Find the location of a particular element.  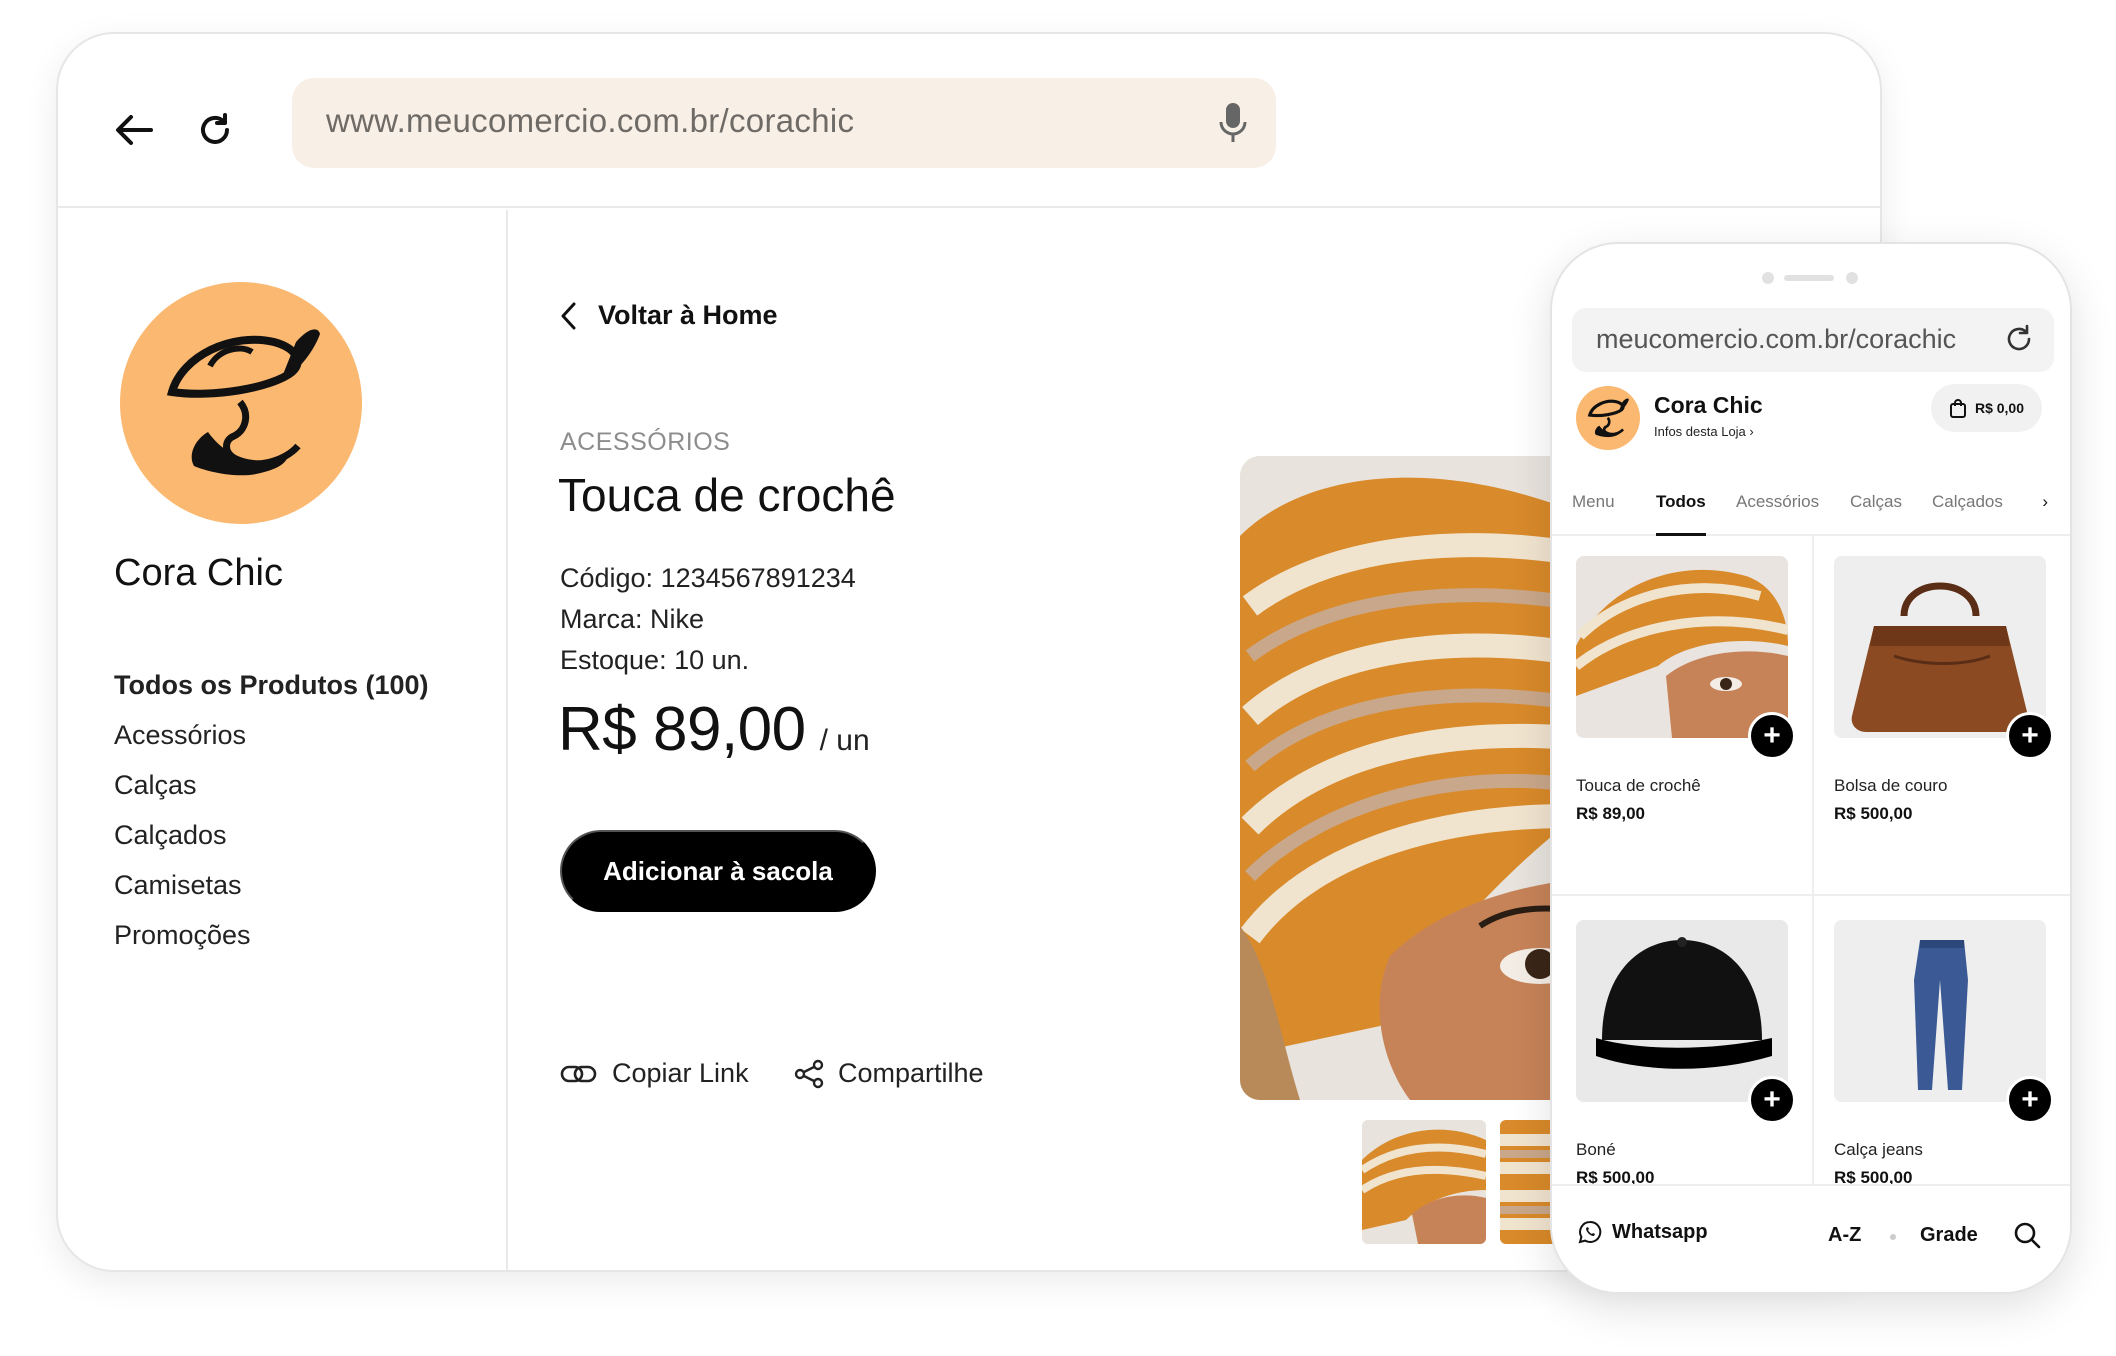

category-item-calcas: Calças is located at coordinates (271, 785).